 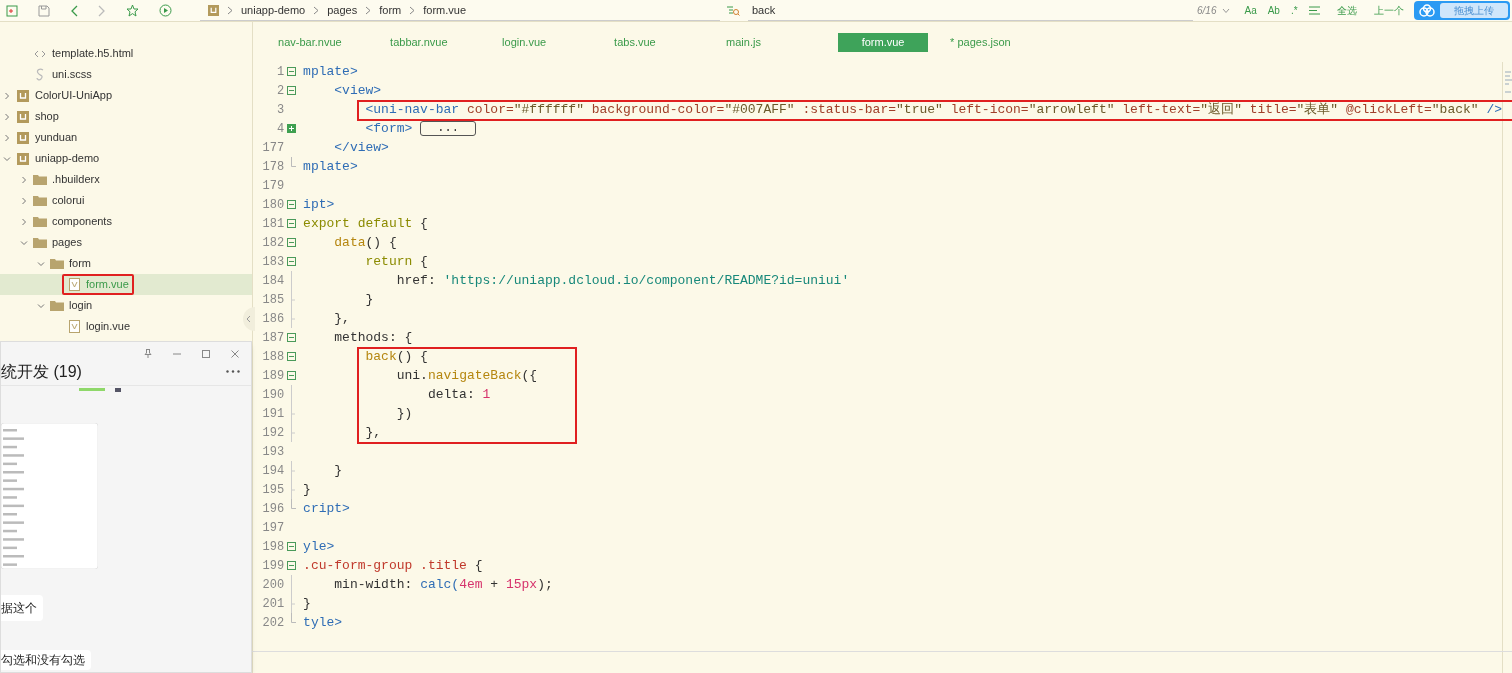 I want to click on tree-item: ColorUI-UniApp, so click(x=74, y=95).